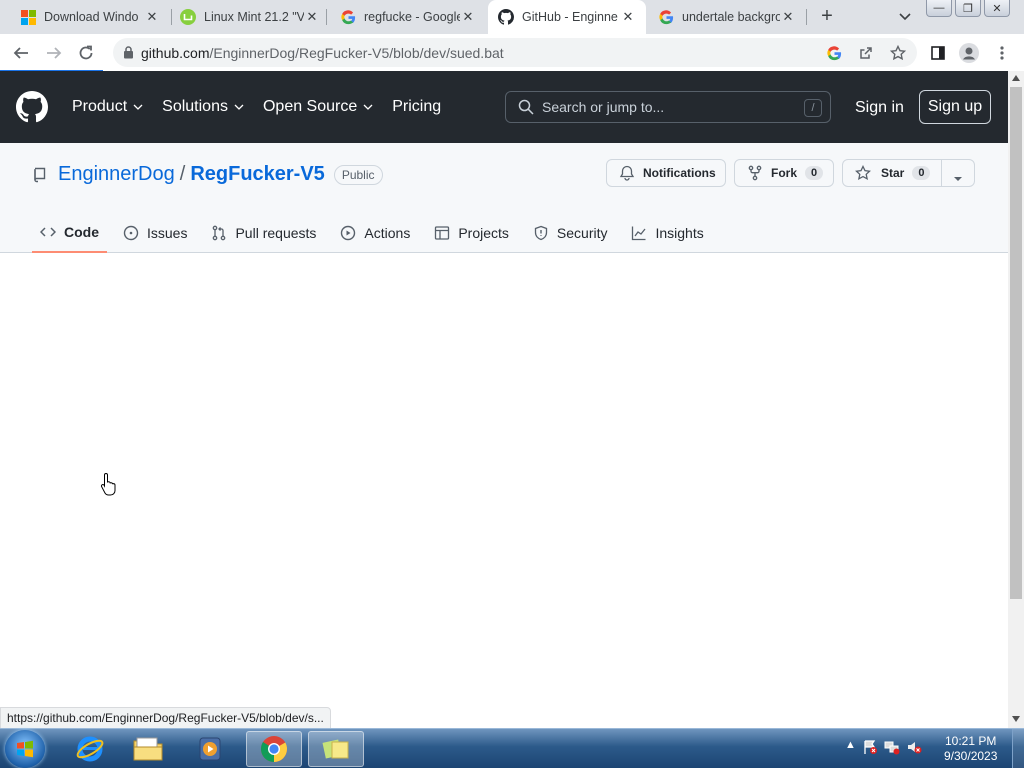 The width and height of the screenshot is (1024, 768). I want to click on nav-pricing: Pricing, so click(416, 107).